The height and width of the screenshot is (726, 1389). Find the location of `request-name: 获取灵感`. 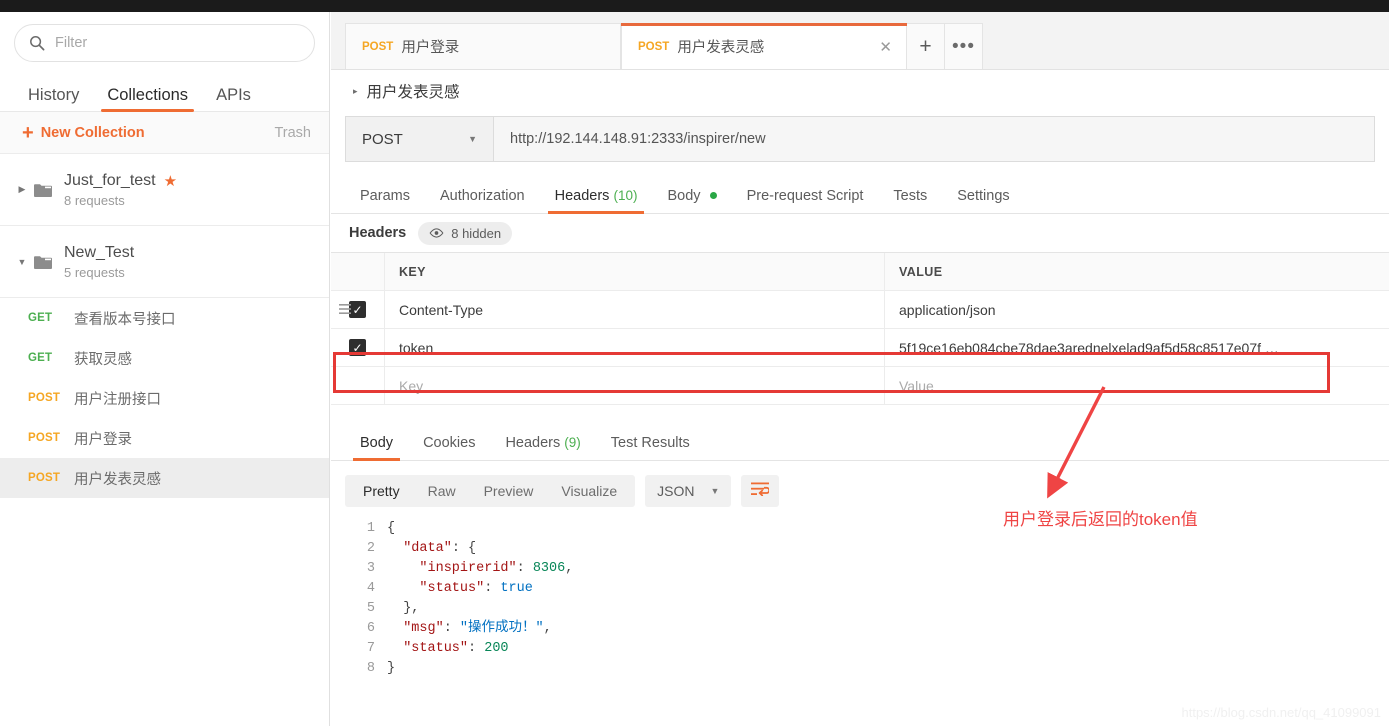

request-name: 获取灵感 is located at coordinates (103, 359).